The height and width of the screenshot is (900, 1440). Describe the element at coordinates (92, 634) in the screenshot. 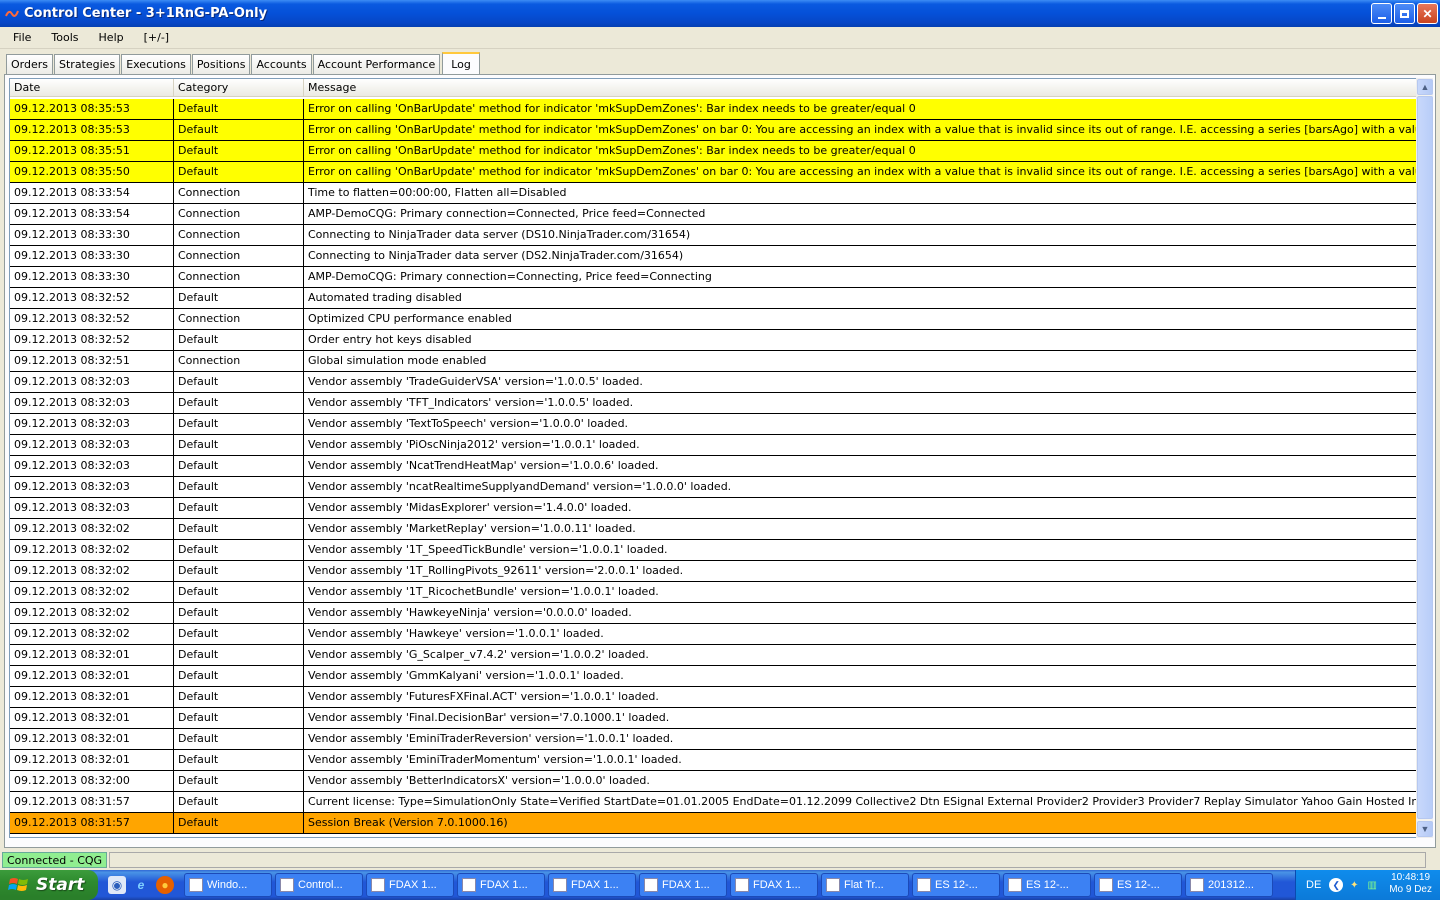

I see `cell-date: 09.12.2013 08:32:02` at that location.